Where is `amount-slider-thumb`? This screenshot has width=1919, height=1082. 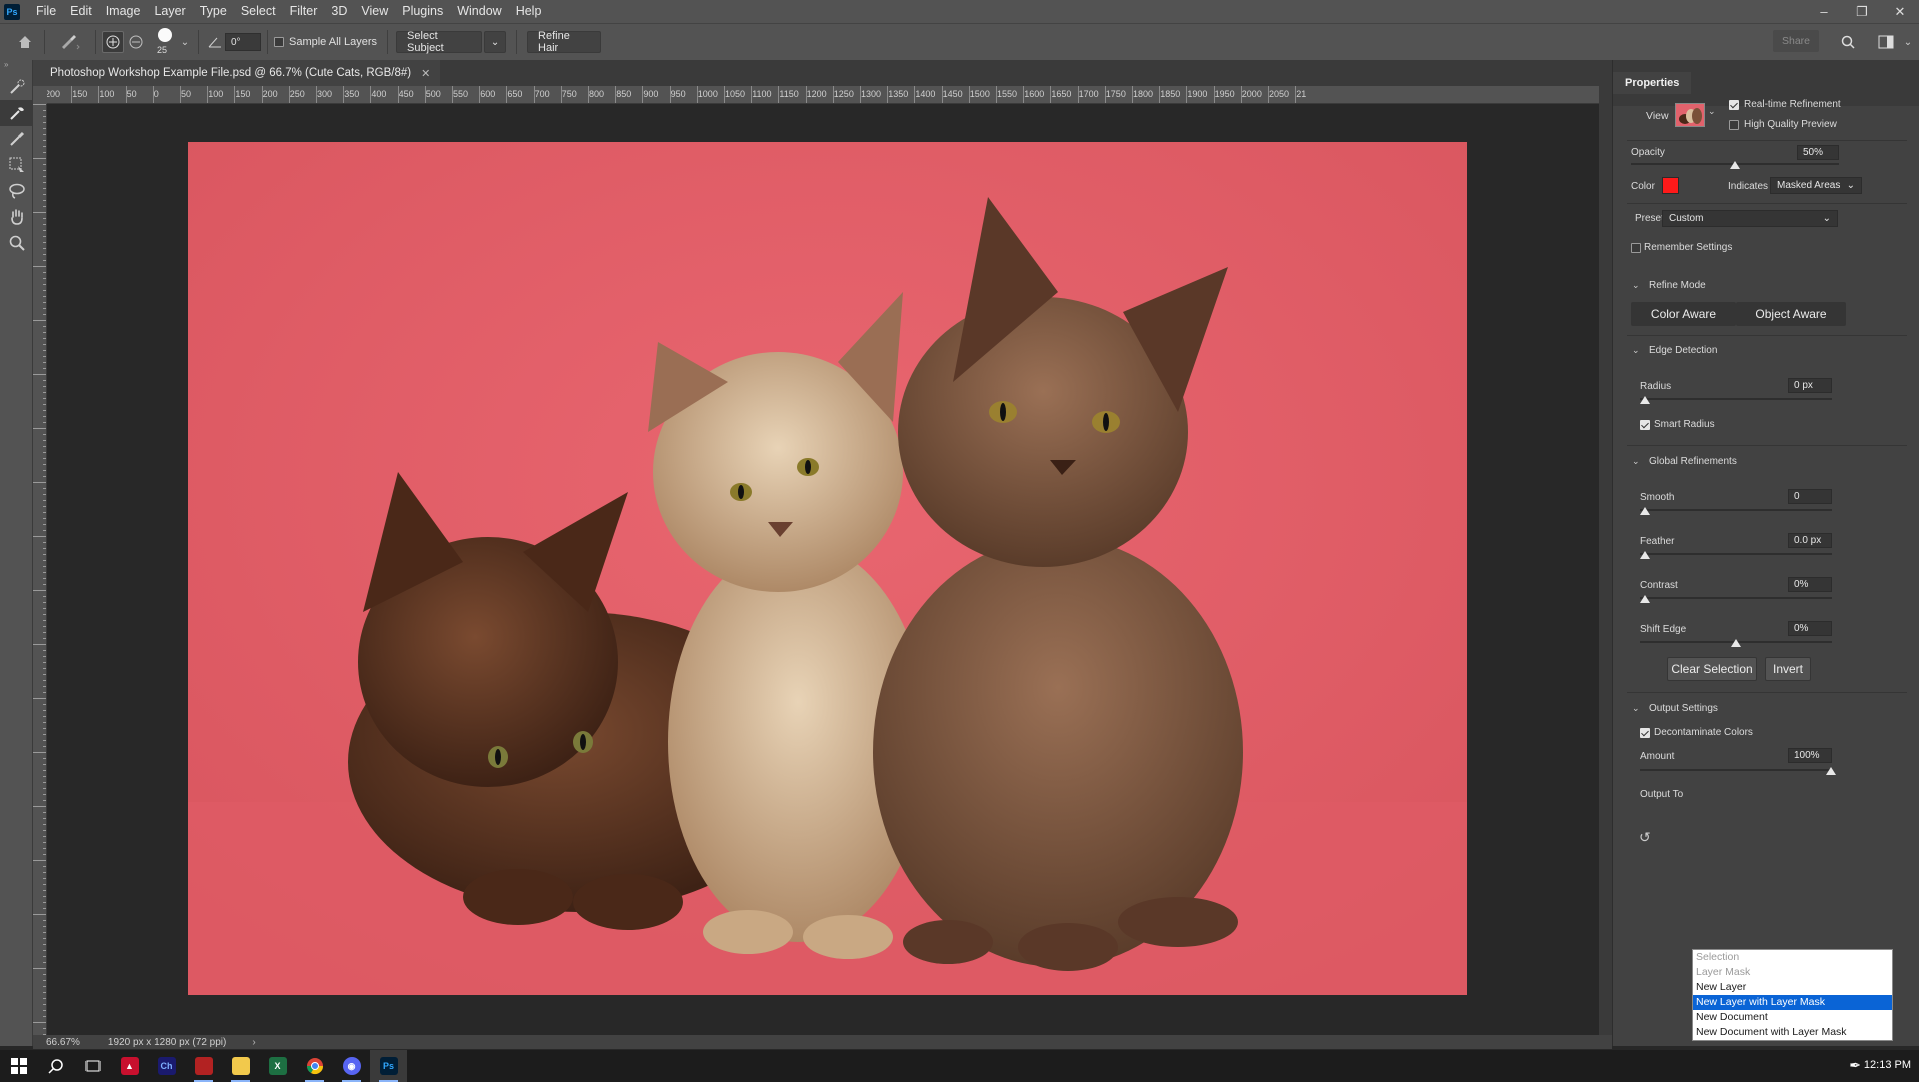 amount-slider-thumb is located at coordinates (1831, 771).